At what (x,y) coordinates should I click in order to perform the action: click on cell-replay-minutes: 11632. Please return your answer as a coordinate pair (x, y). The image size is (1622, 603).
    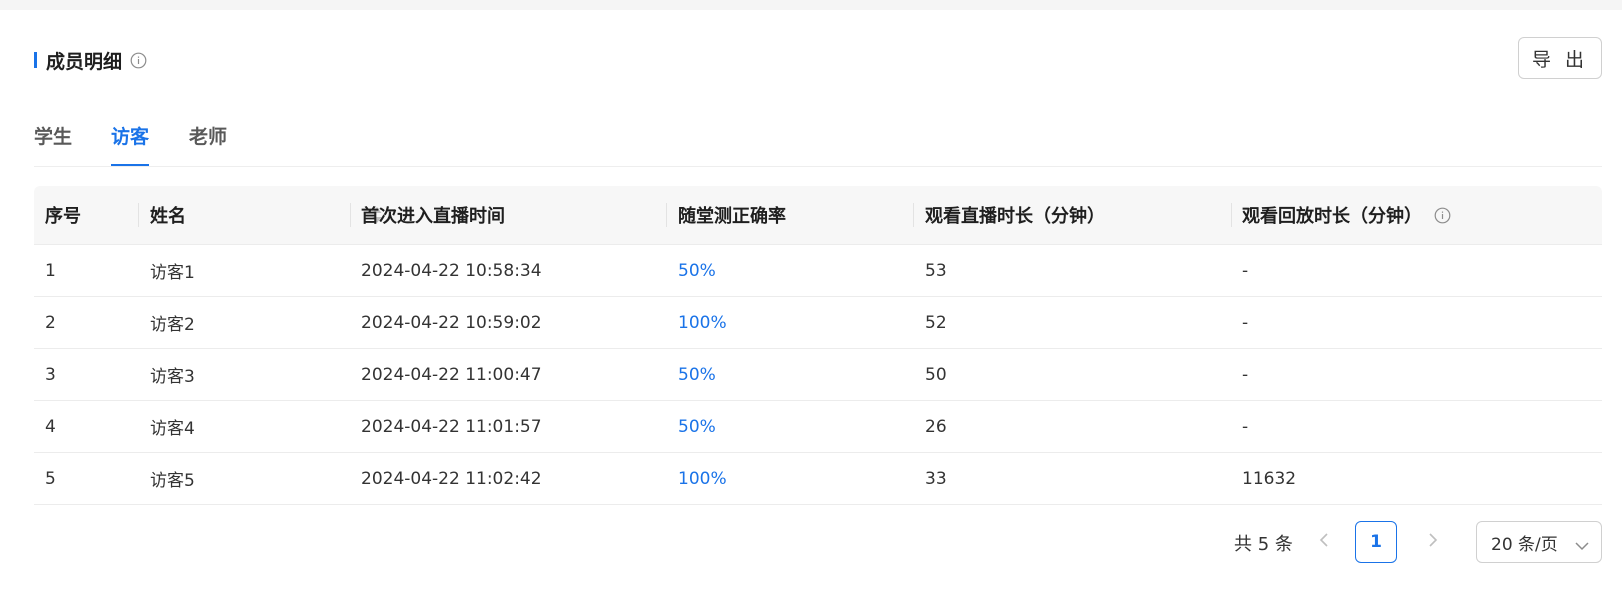
    Looking at the image, I should click on (1269, 478).